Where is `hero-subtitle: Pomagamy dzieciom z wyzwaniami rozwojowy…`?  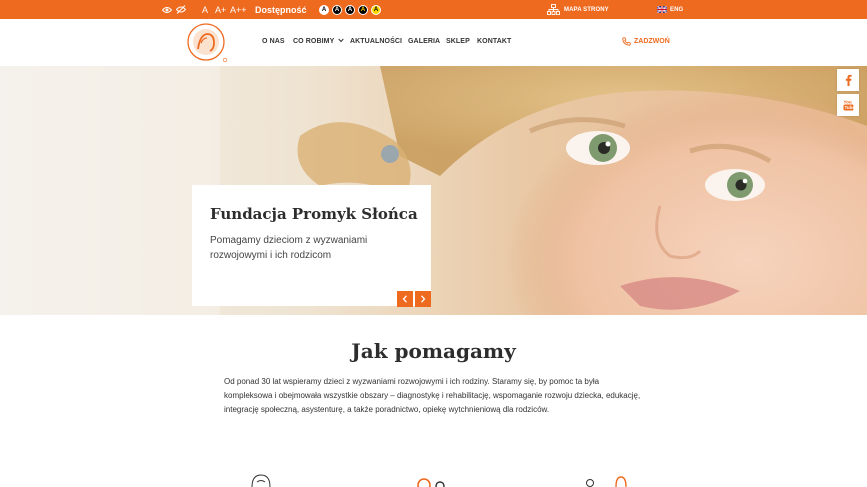 hero-subtitle: Pomagamy dzieciom z wyzwaniami rozwojowy… is located at coordinates (289, 248).